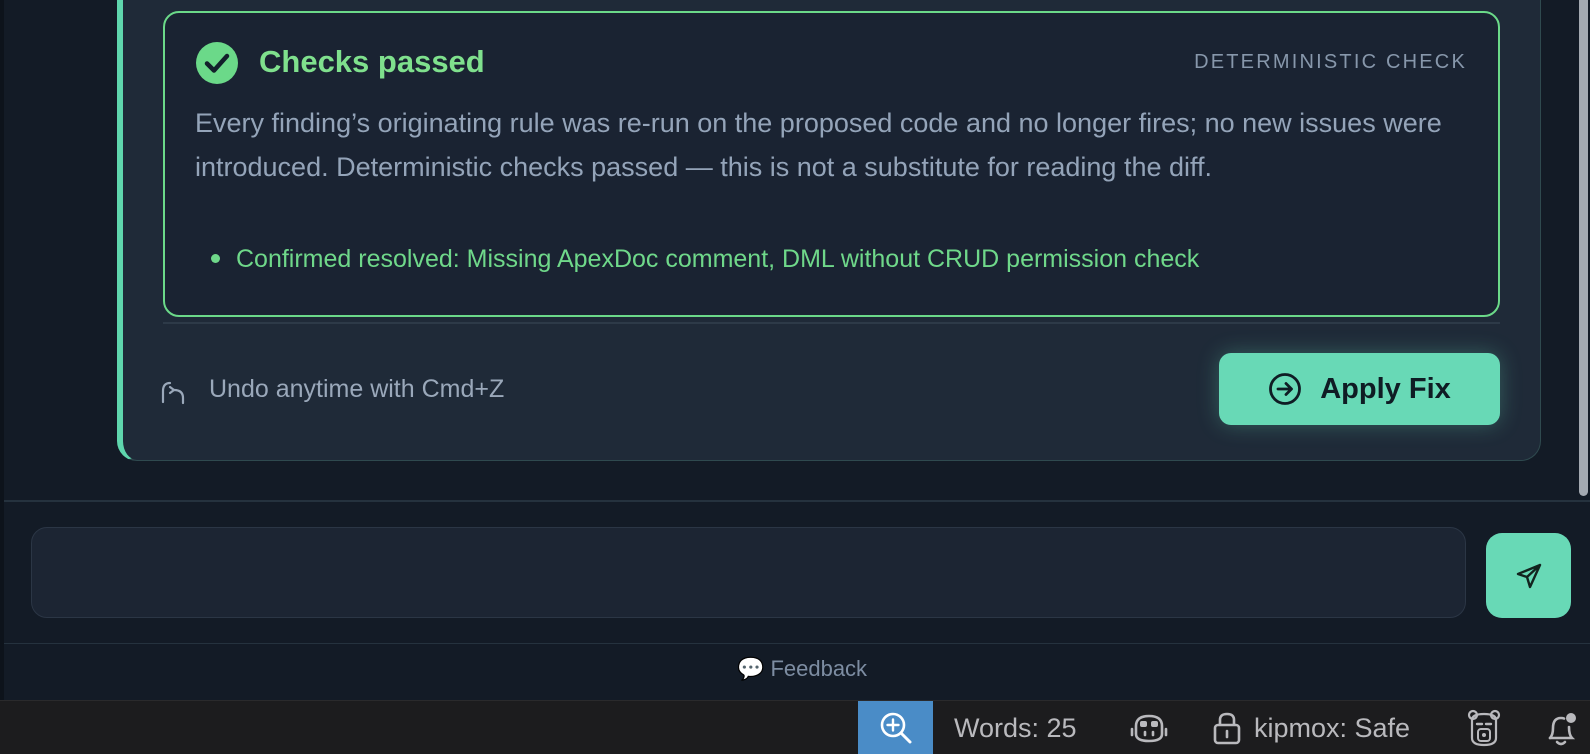  Describe the element at coordinates (1385, 388) in the screenshot. I see `apply-fix-label: Apply Fix` at that location.